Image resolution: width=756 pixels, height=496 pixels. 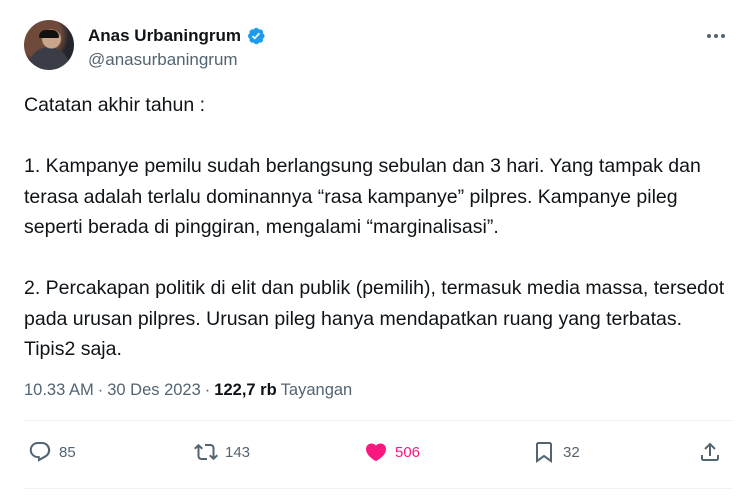 What do you see at coordinates (381, 46) in the screenshot?
I see `tweet-header: Anas Urbaningrum @anasurbaningrum` at bounding box center [381, 46].